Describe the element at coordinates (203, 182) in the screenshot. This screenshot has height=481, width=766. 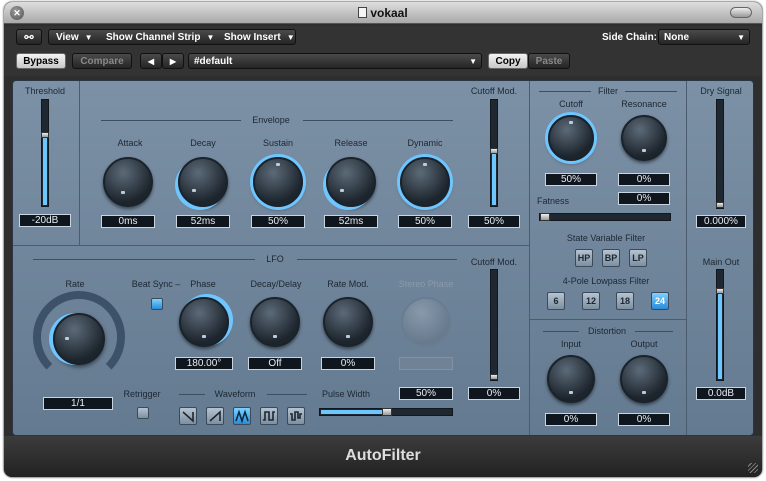
I see `decay-knob` at that location.